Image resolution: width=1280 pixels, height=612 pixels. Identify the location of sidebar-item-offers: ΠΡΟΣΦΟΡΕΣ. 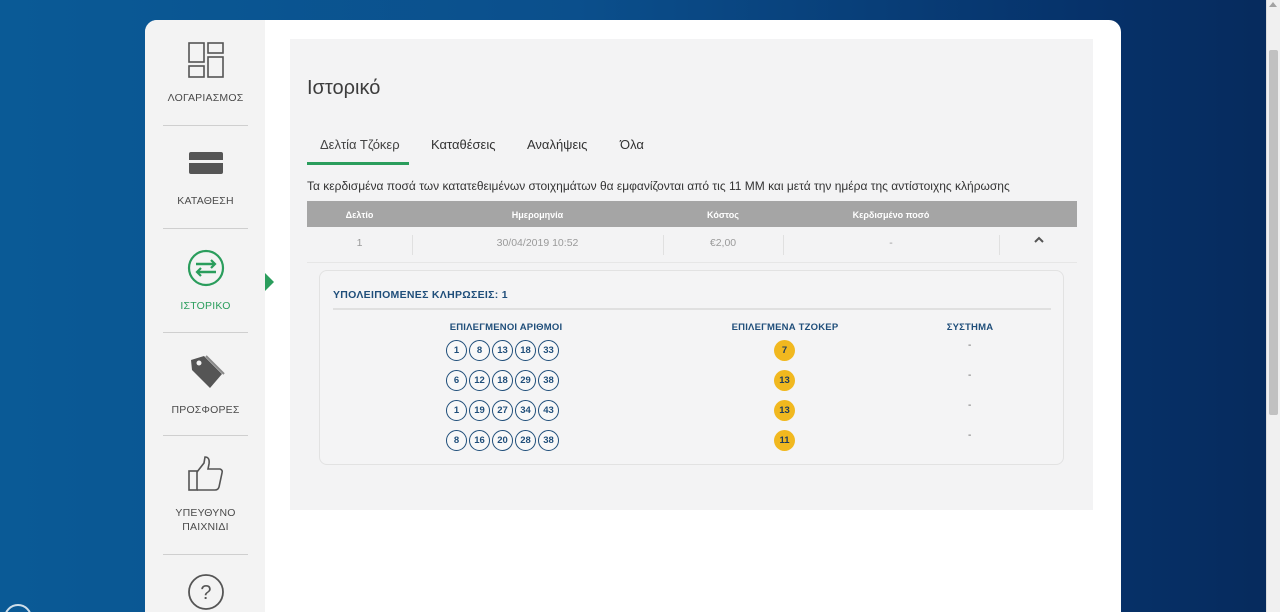
(205, 384).